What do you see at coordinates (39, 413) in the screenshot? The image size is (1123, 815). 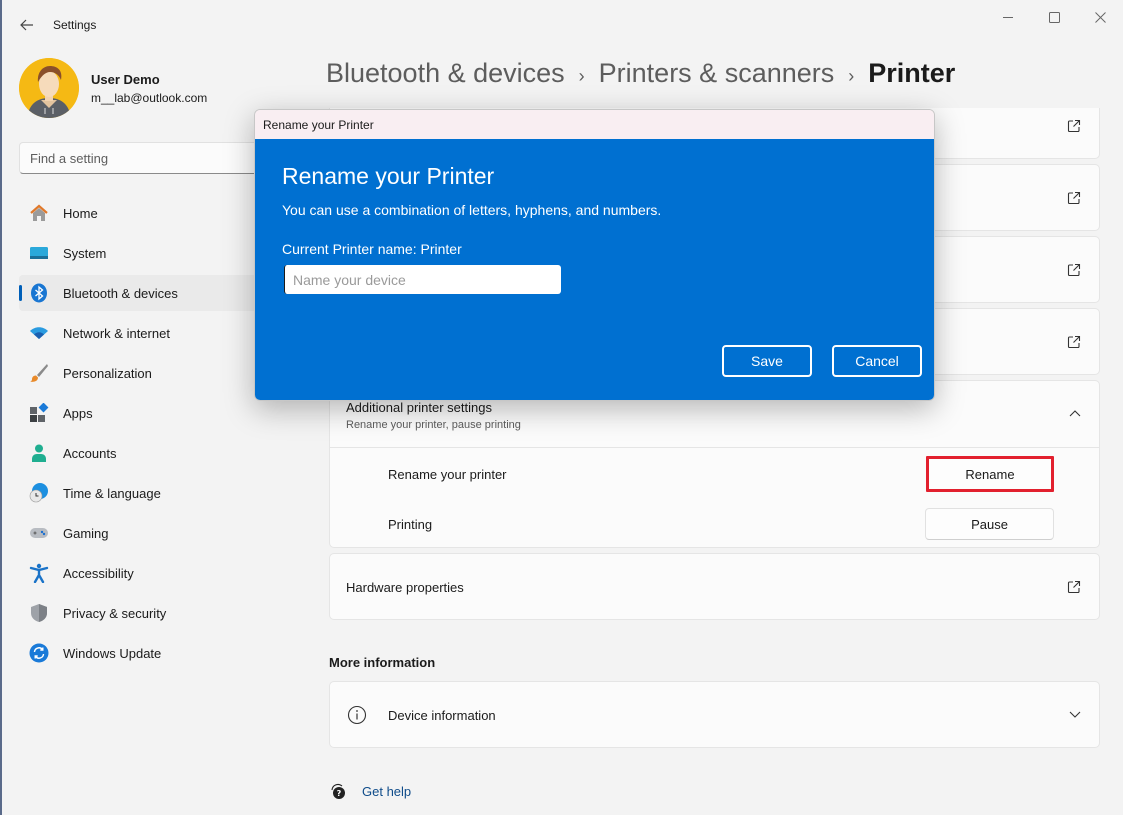 I see `apps-icon` at bounding box center [39, 413].